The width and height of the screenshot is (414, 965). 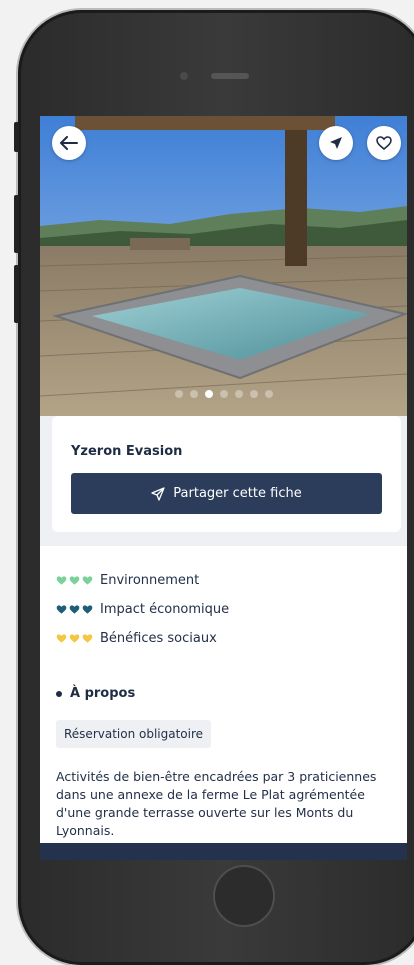 I want to click on home-button, so click(x=244, y=896).